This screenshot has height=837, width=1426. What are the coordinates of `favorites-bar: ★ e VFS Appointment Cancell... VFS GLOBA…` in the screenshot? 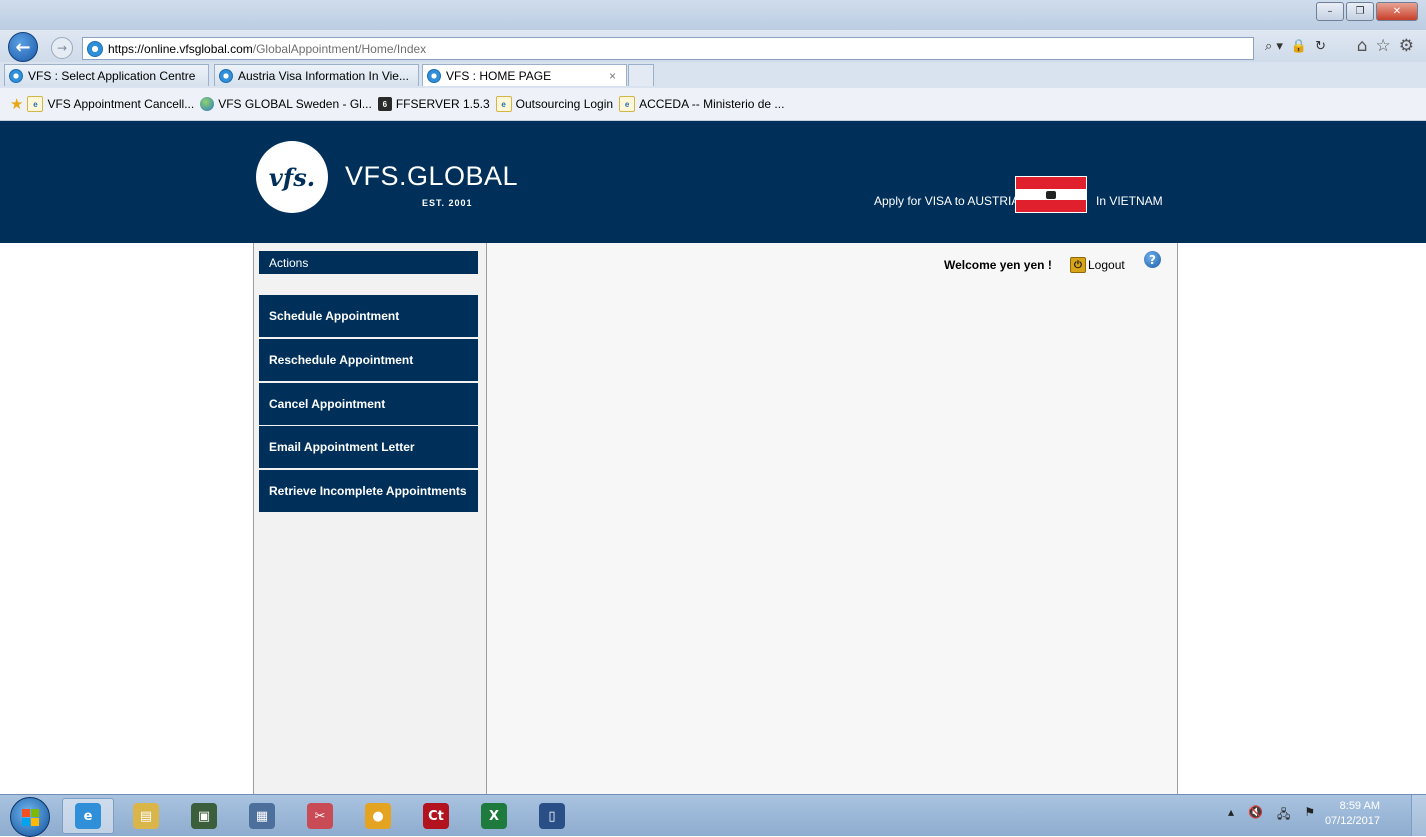 It's located at (713, 104).